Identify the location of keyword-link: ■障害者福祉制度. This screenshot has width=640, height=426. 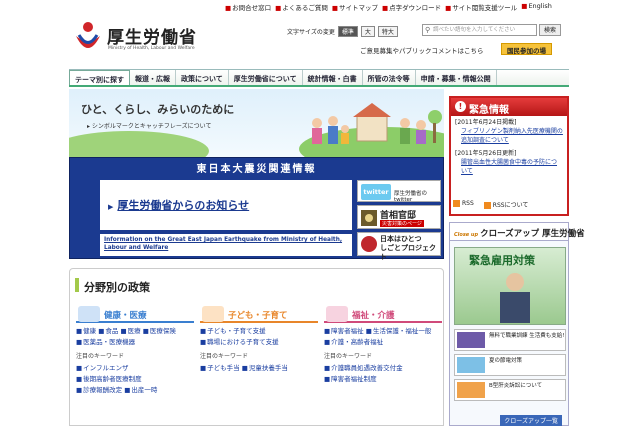
(350, 379).